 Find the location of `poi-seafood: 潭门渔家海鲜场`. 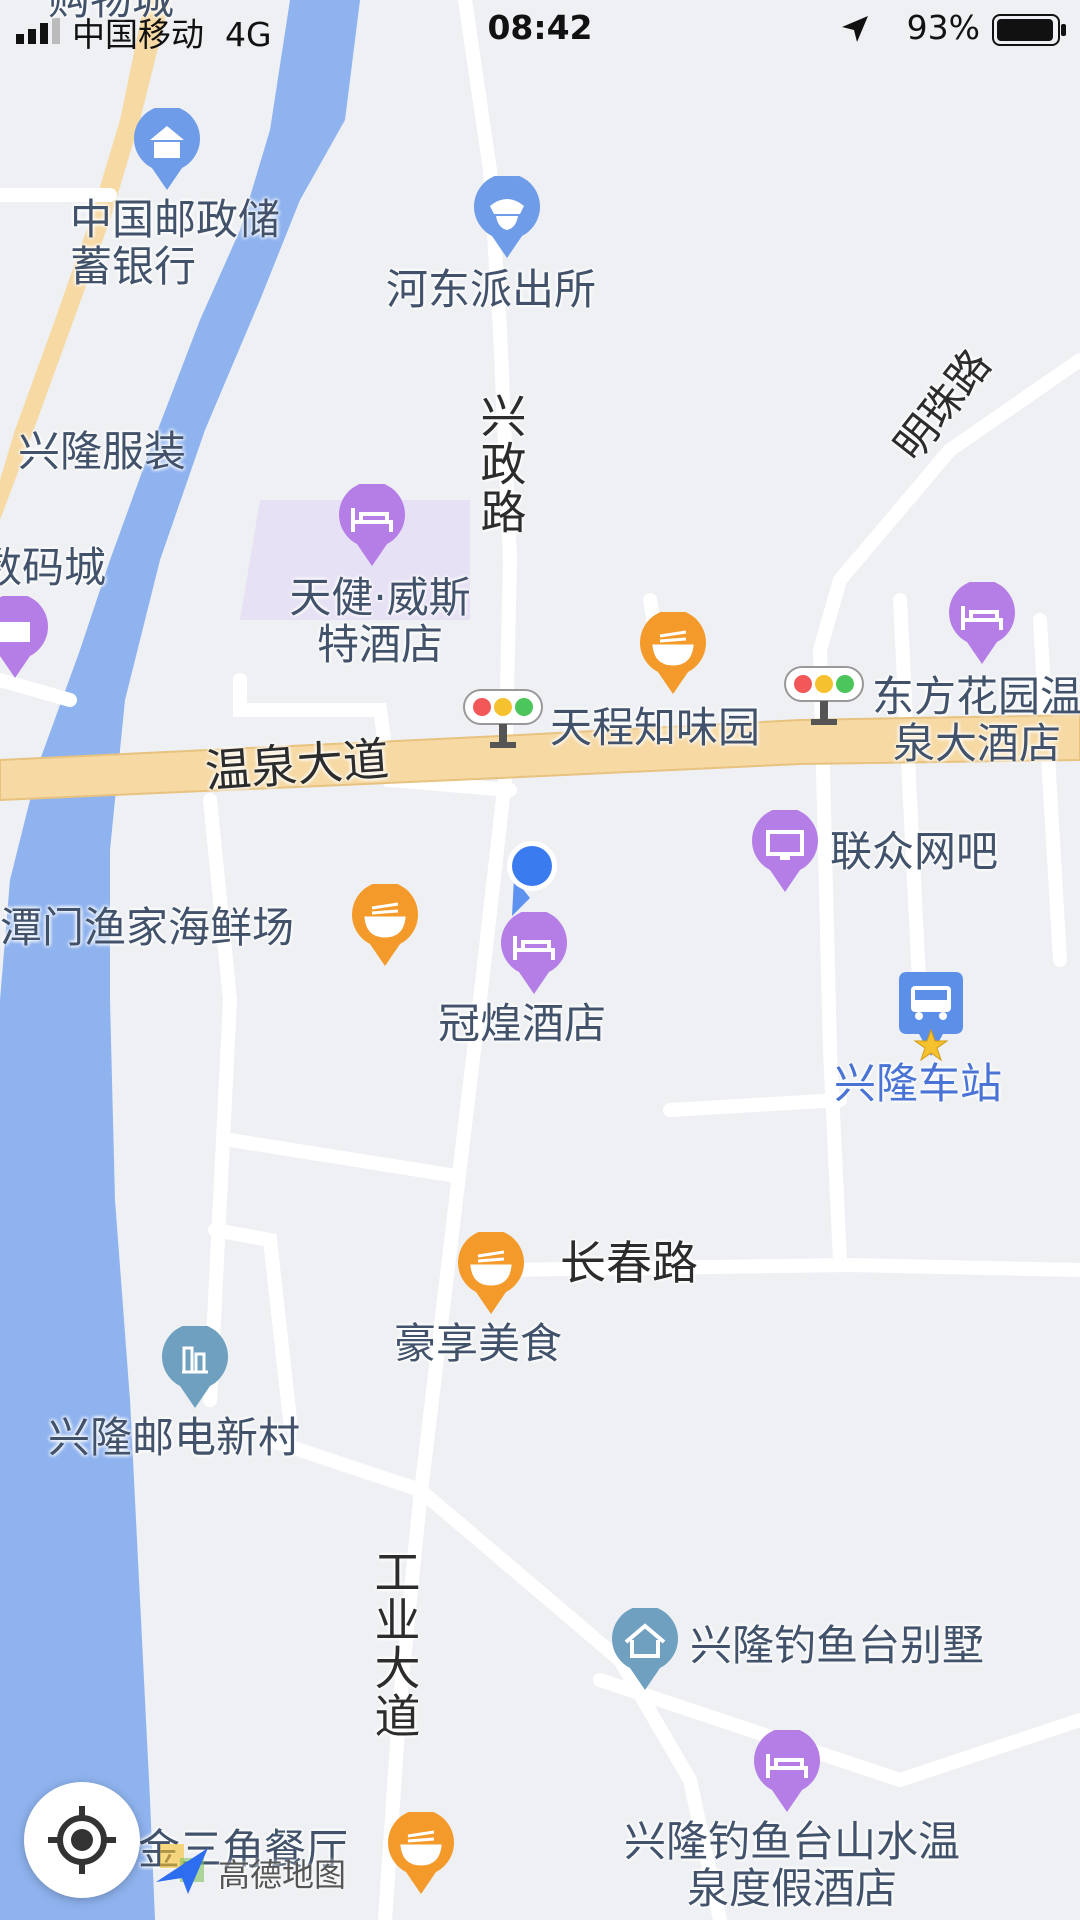

poi-seafood: 潭门渔家海鲜场 is located at coordinates (147, 927).